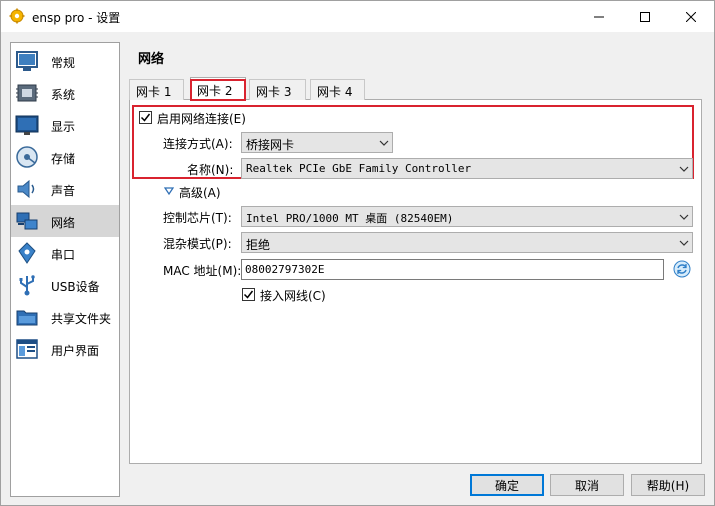 The height and width of the screenshot is (506, 715). I want to click on cancel-button: 取消, so click(587, 485).